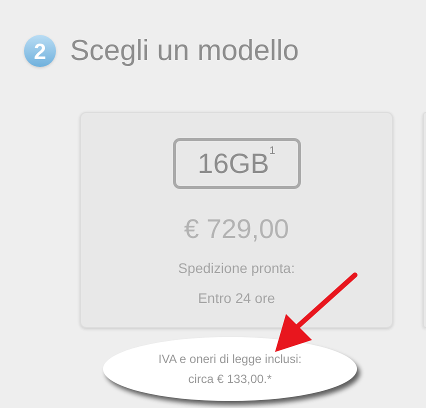 The width and height of the screenshot is (426, 408). What do you see at coordinates (236, 163) in the screenshot?
I see `capacity-label: 16GB$^{1}$` at bounding box center [236, 163].